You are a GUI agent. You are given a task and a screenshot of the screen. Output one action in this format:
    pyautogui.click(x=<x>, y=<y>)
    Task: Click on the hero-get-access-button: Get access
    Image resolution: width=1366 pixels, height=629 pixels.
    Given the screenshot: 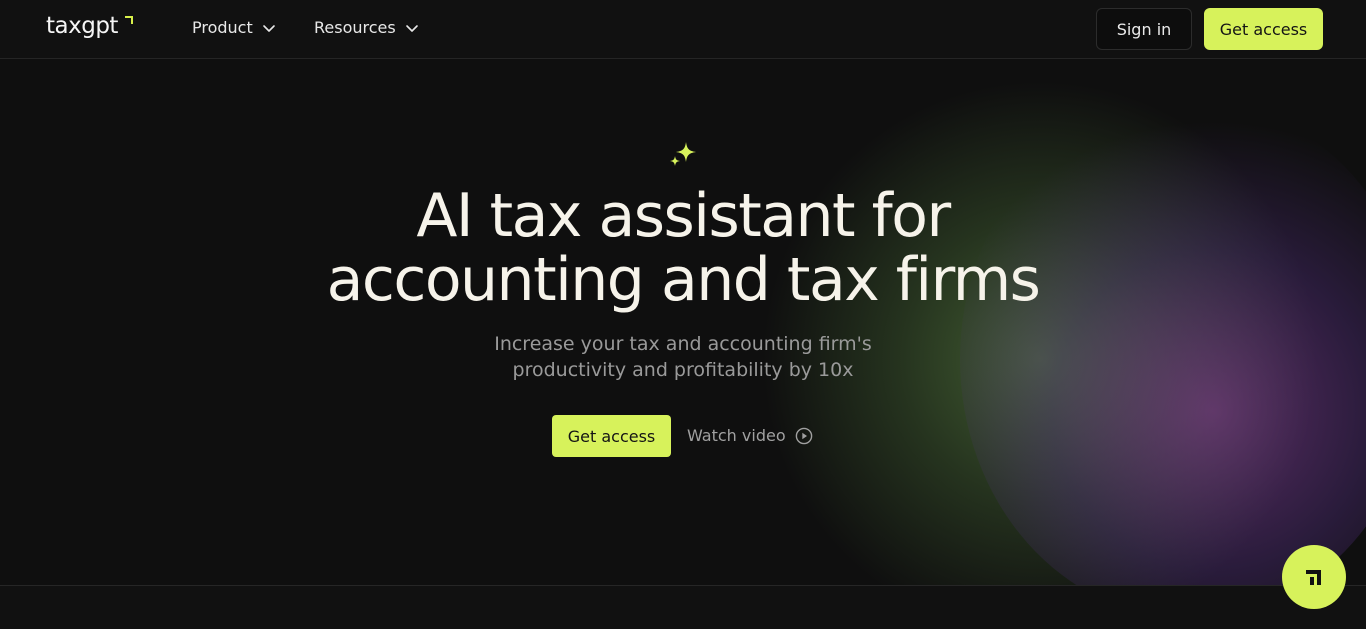 What is the action you would take?
    pyautogui.click(x=611, y=436)
    